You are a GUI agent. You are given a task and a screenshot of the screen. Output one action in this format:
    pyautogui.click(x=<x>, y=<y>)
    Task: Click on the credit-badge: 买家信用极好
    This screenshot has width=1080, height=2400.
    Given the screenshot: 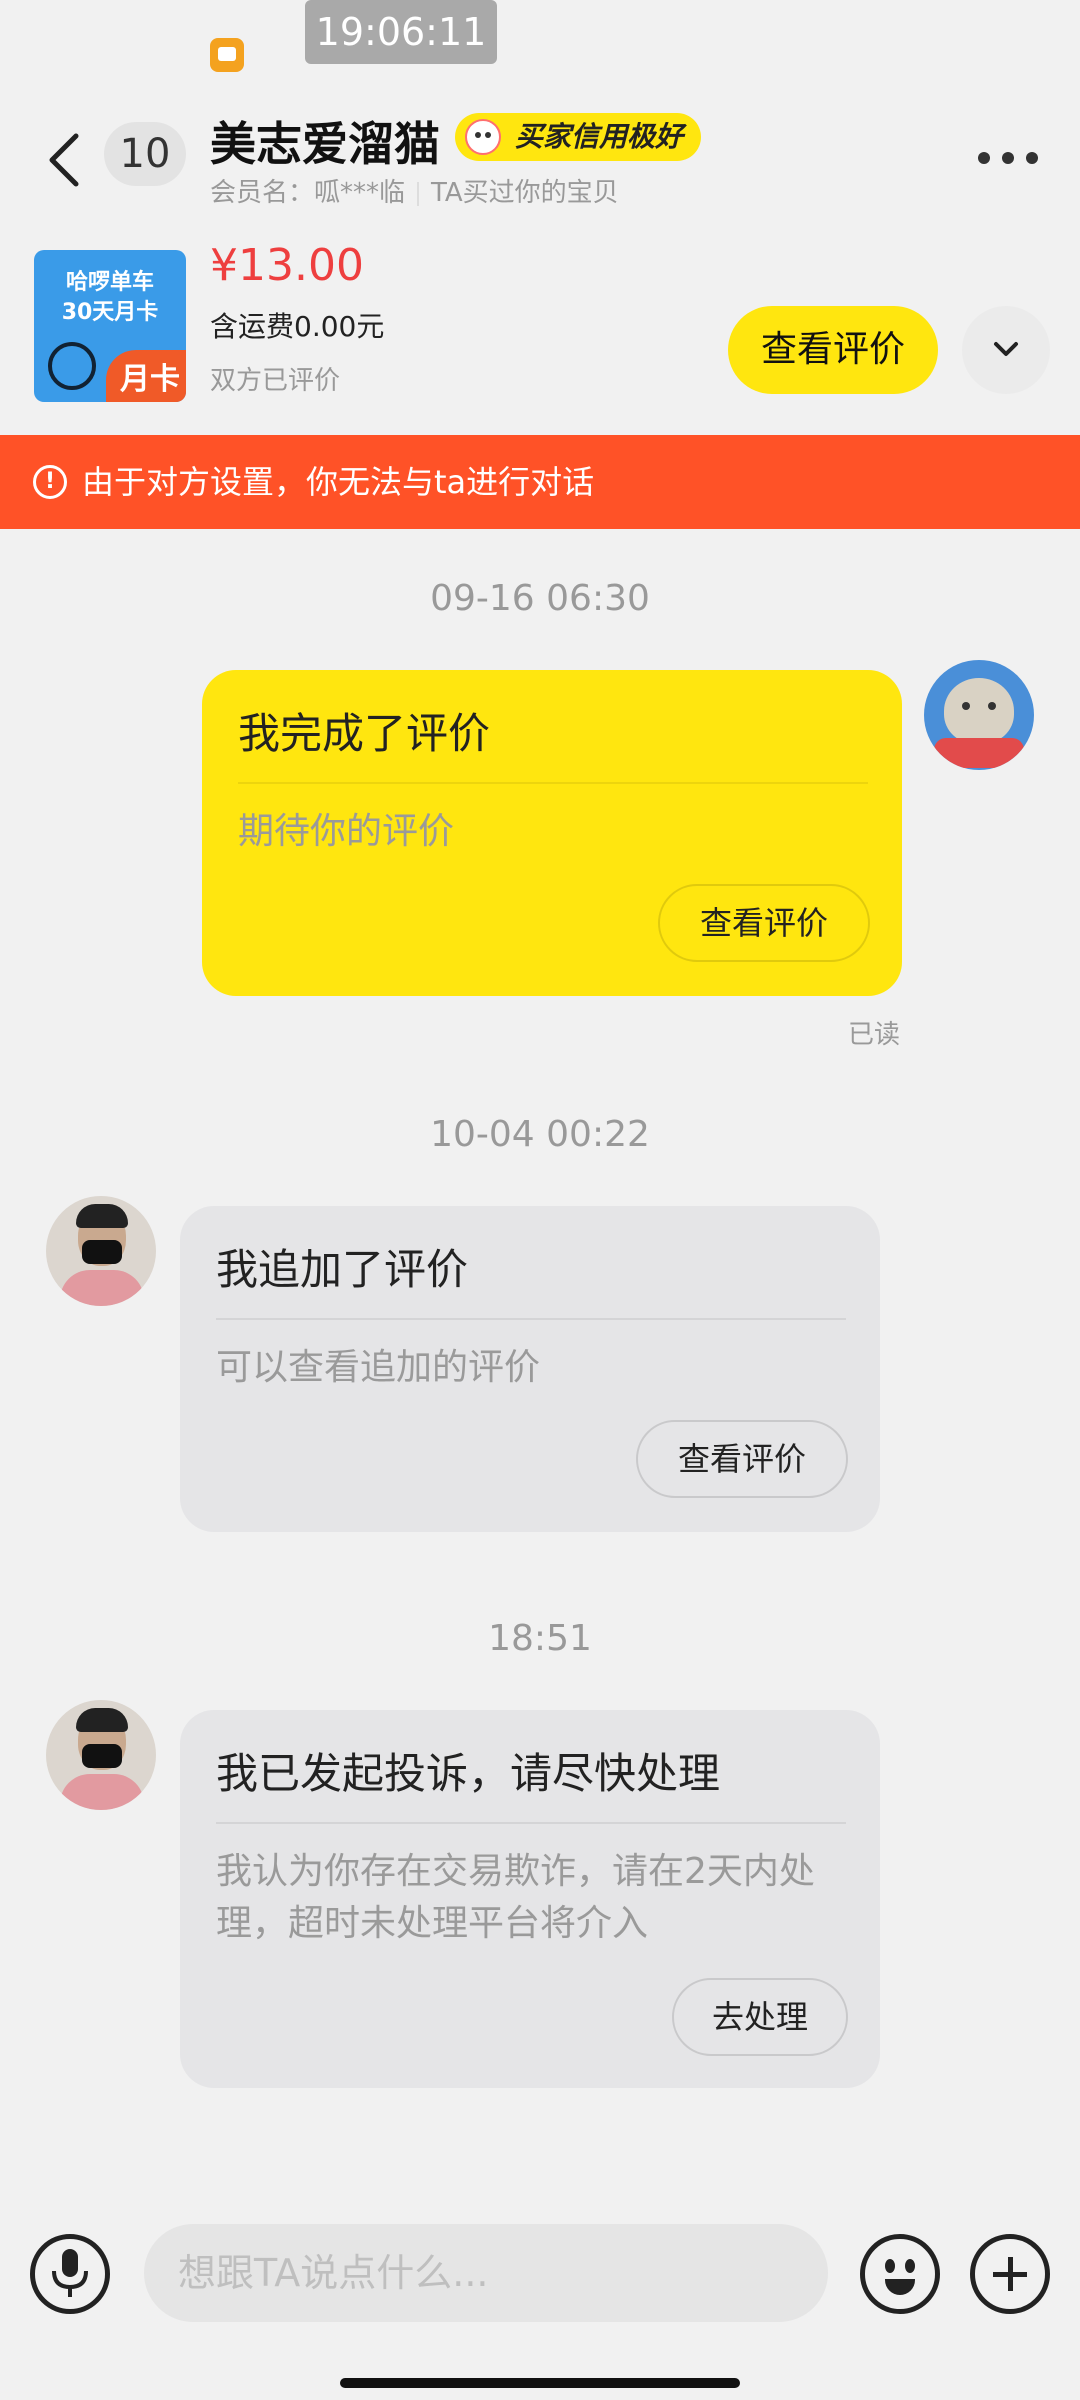 What is the action you would take?
    pyautogui.click(x=578, y=137)
    